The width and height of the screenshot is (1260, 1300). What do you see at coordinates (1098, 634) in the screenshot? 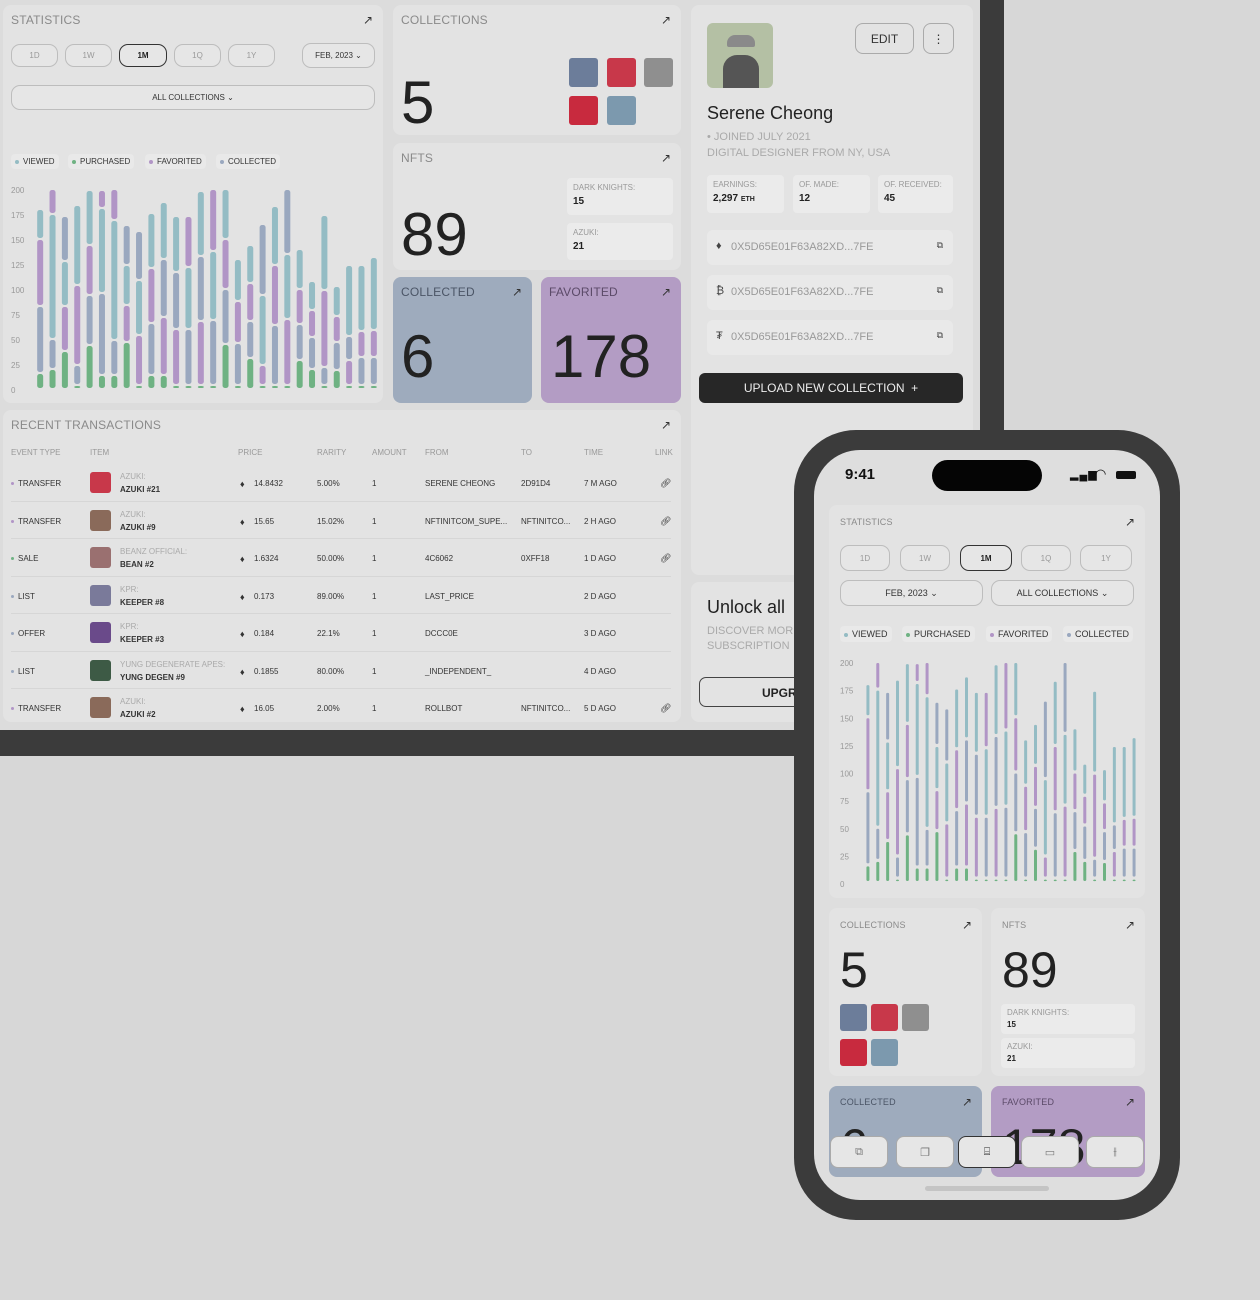
I see `legend-collected: COLLECTED` at bounding box center [1098, 634].